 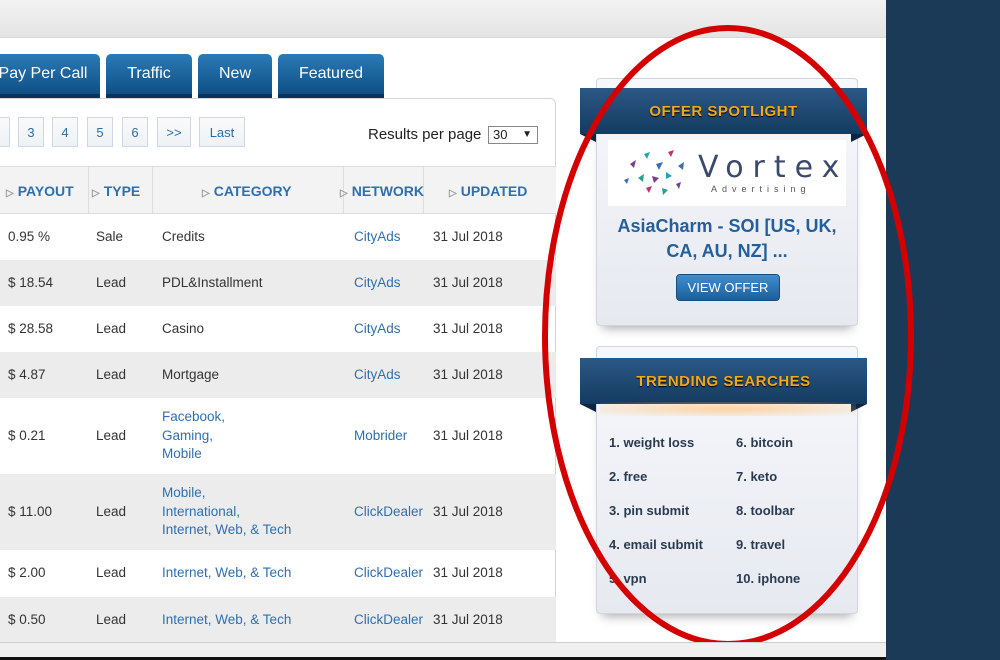 What do you see at coordinates (246, 191) in the screenshot?
I see `column-header-category: ▷ CATEGORY` at bounding box center [246, 191].